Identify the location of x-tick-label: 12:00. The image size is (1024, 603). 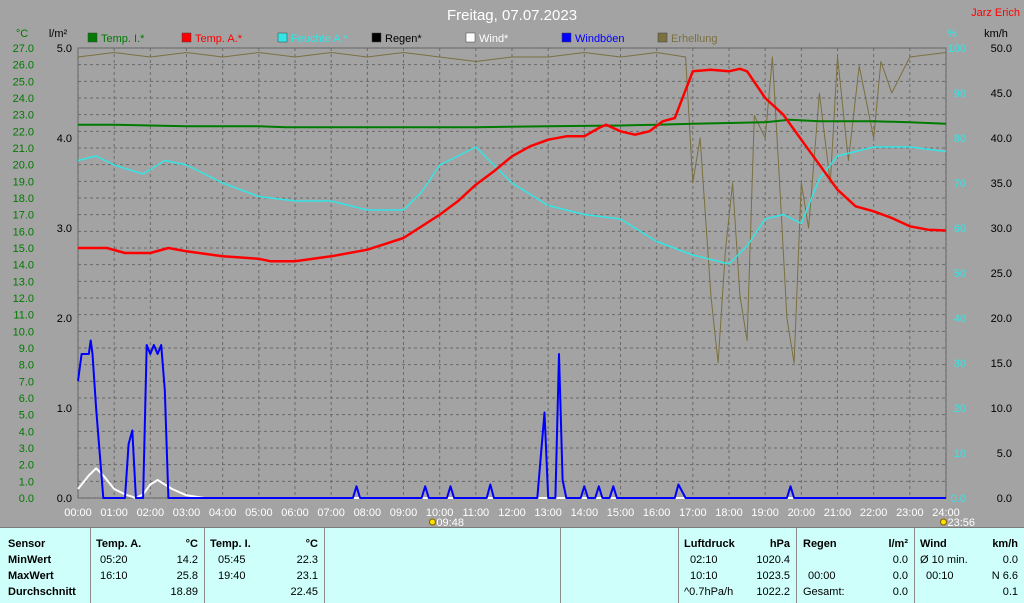
(512, 513).